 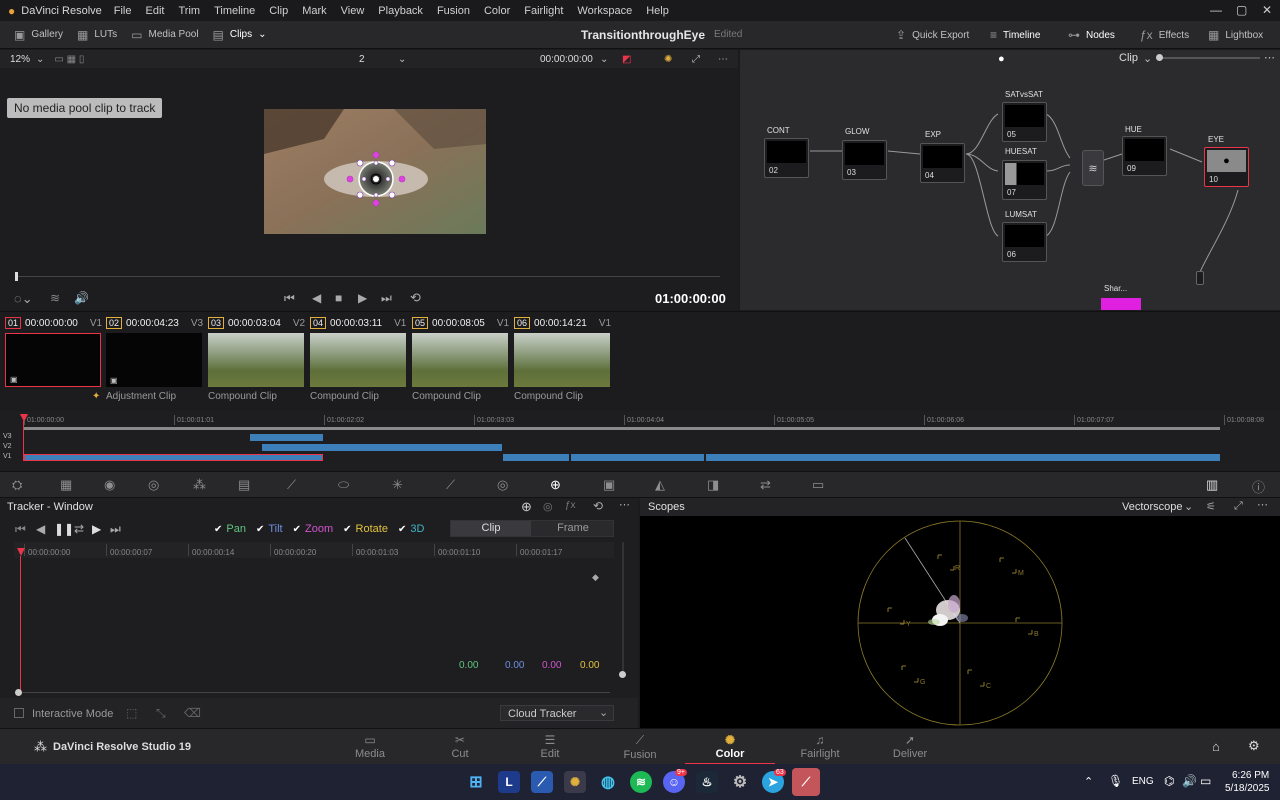 What do you see at coordinates (730, 749) in the screenshot?
I see `page-color: ✺ Color` at bounding box center [730, 749].